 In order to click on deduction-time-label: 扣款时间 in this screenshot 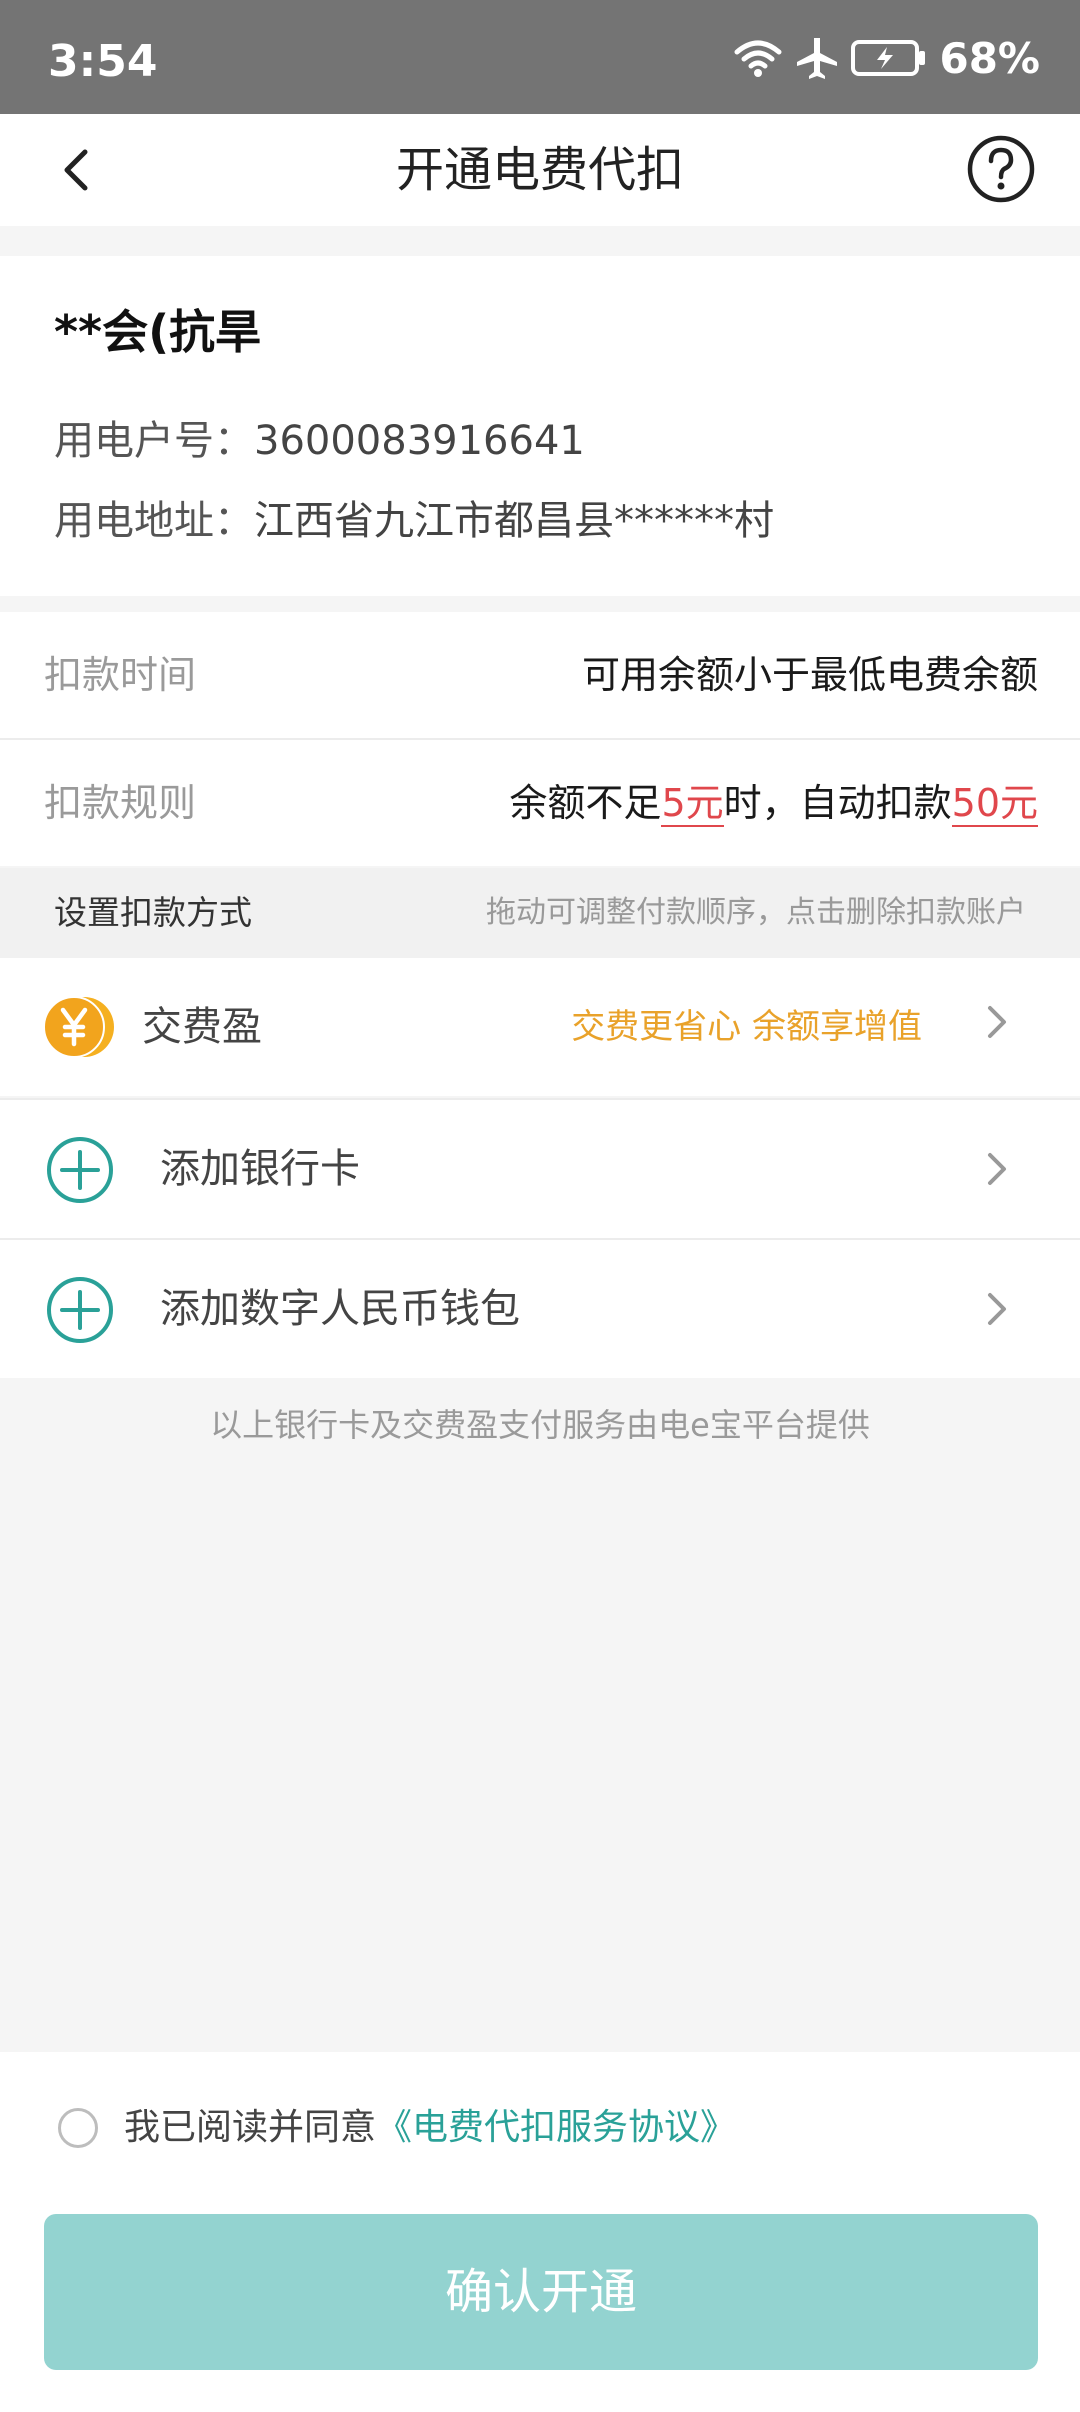, I will do `click(120, 675)`.